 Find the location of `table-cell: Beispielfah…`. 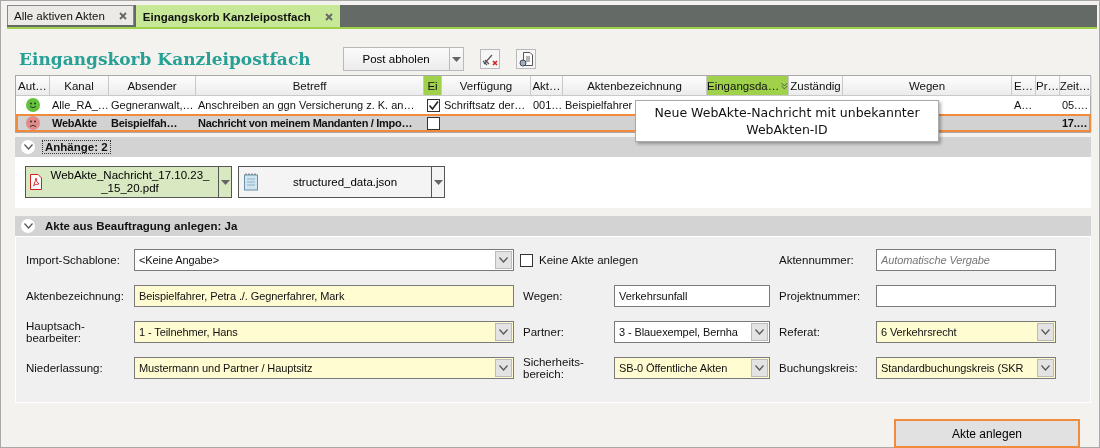

table-cell: Beispielfah… is located at coordinates (144, 123).